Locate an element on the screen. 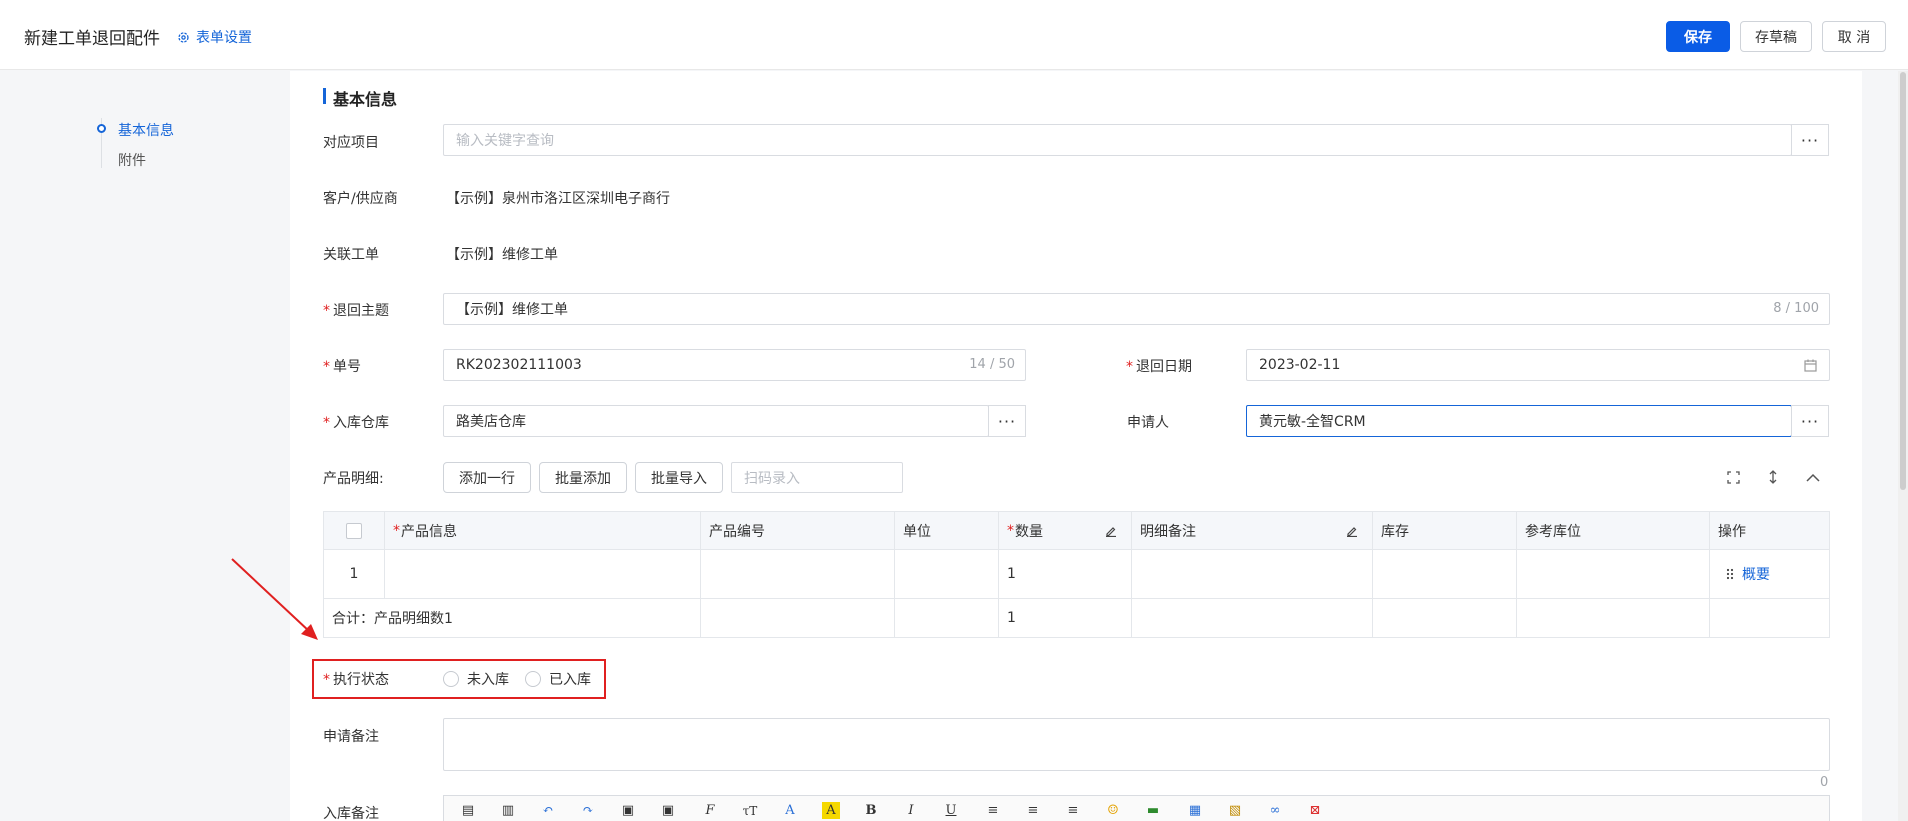  bold-icon: B is located at coordinates (871, 810).